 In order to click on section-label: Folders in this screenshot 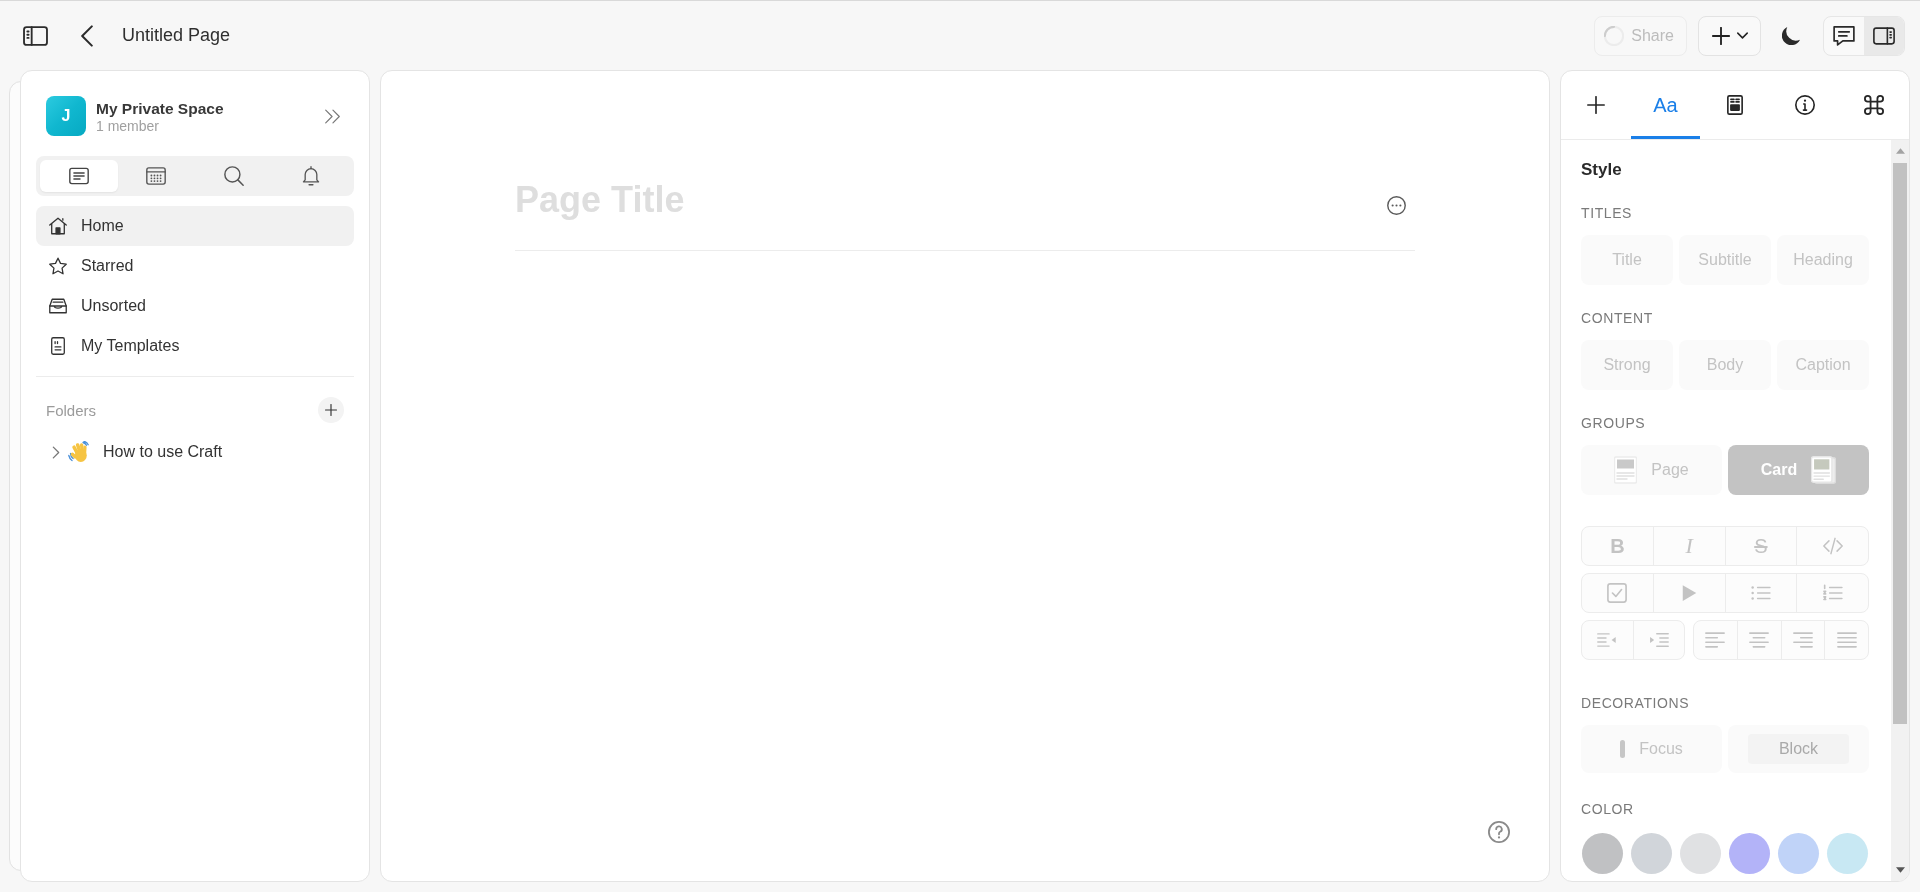, I will do `click(71, 410)`.